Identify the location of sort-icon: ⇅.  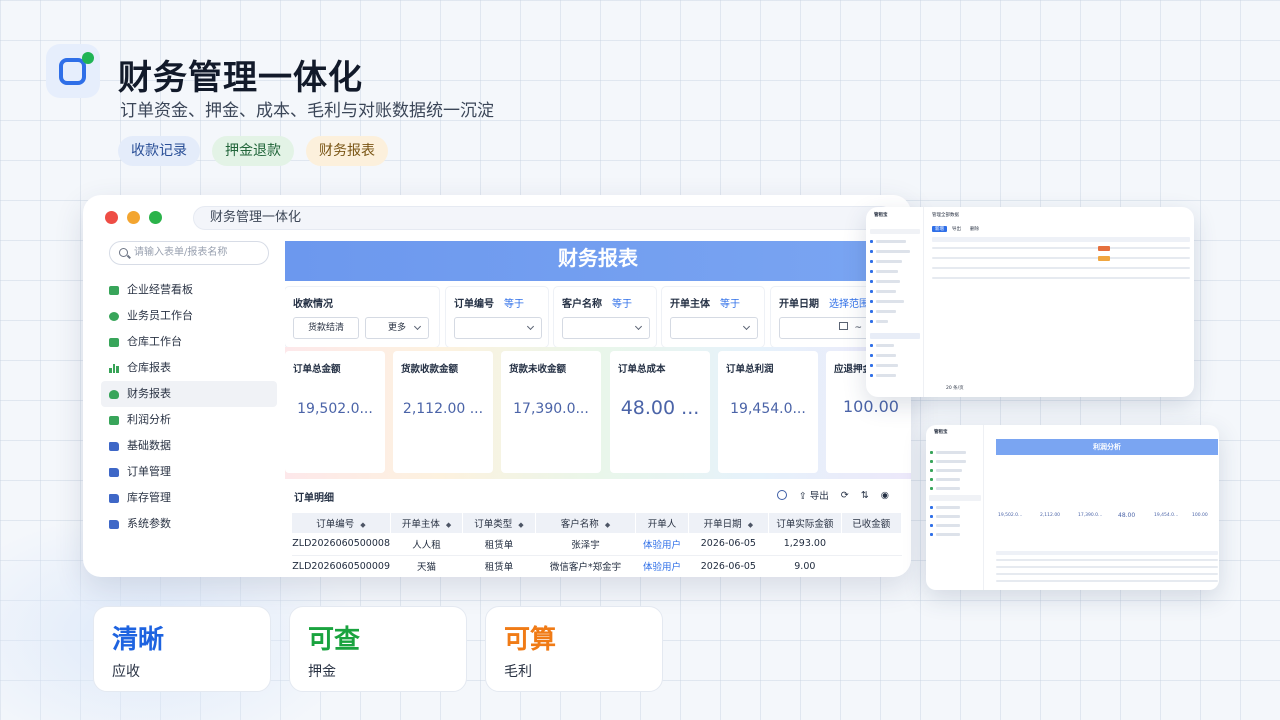
(865, 495).